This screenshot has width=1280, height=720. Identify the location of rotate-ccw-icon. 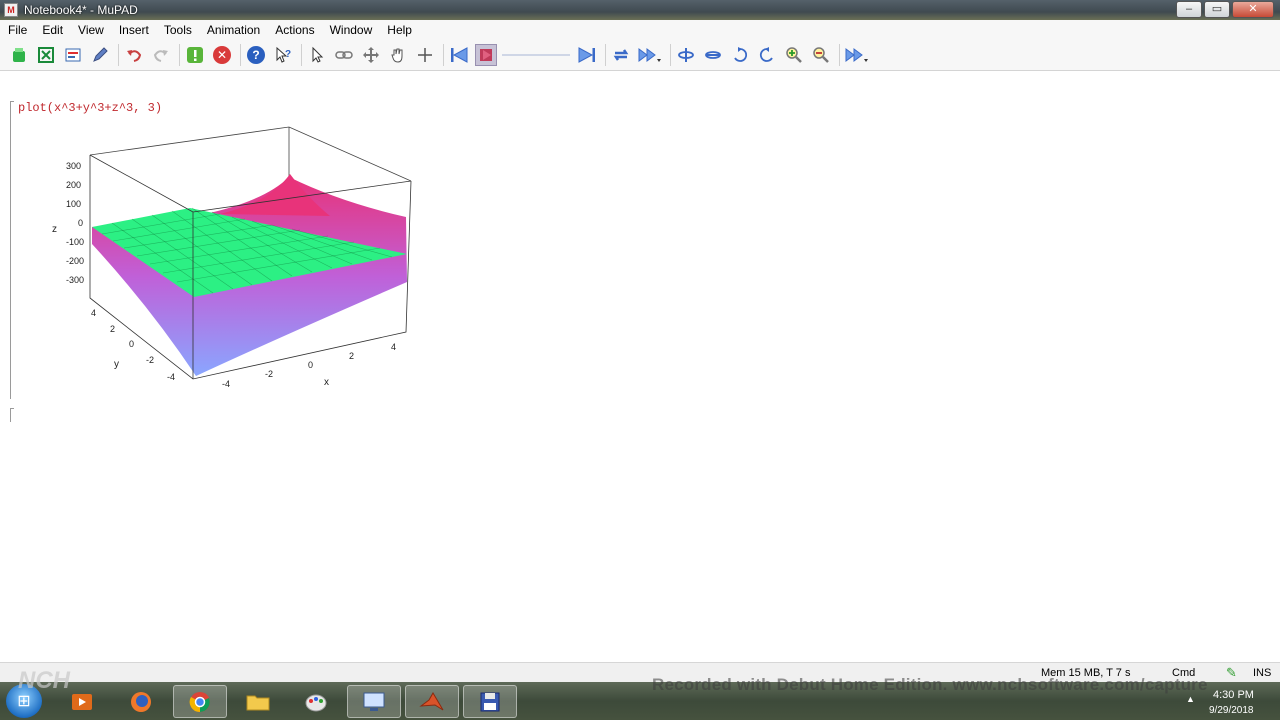
(766, 54).